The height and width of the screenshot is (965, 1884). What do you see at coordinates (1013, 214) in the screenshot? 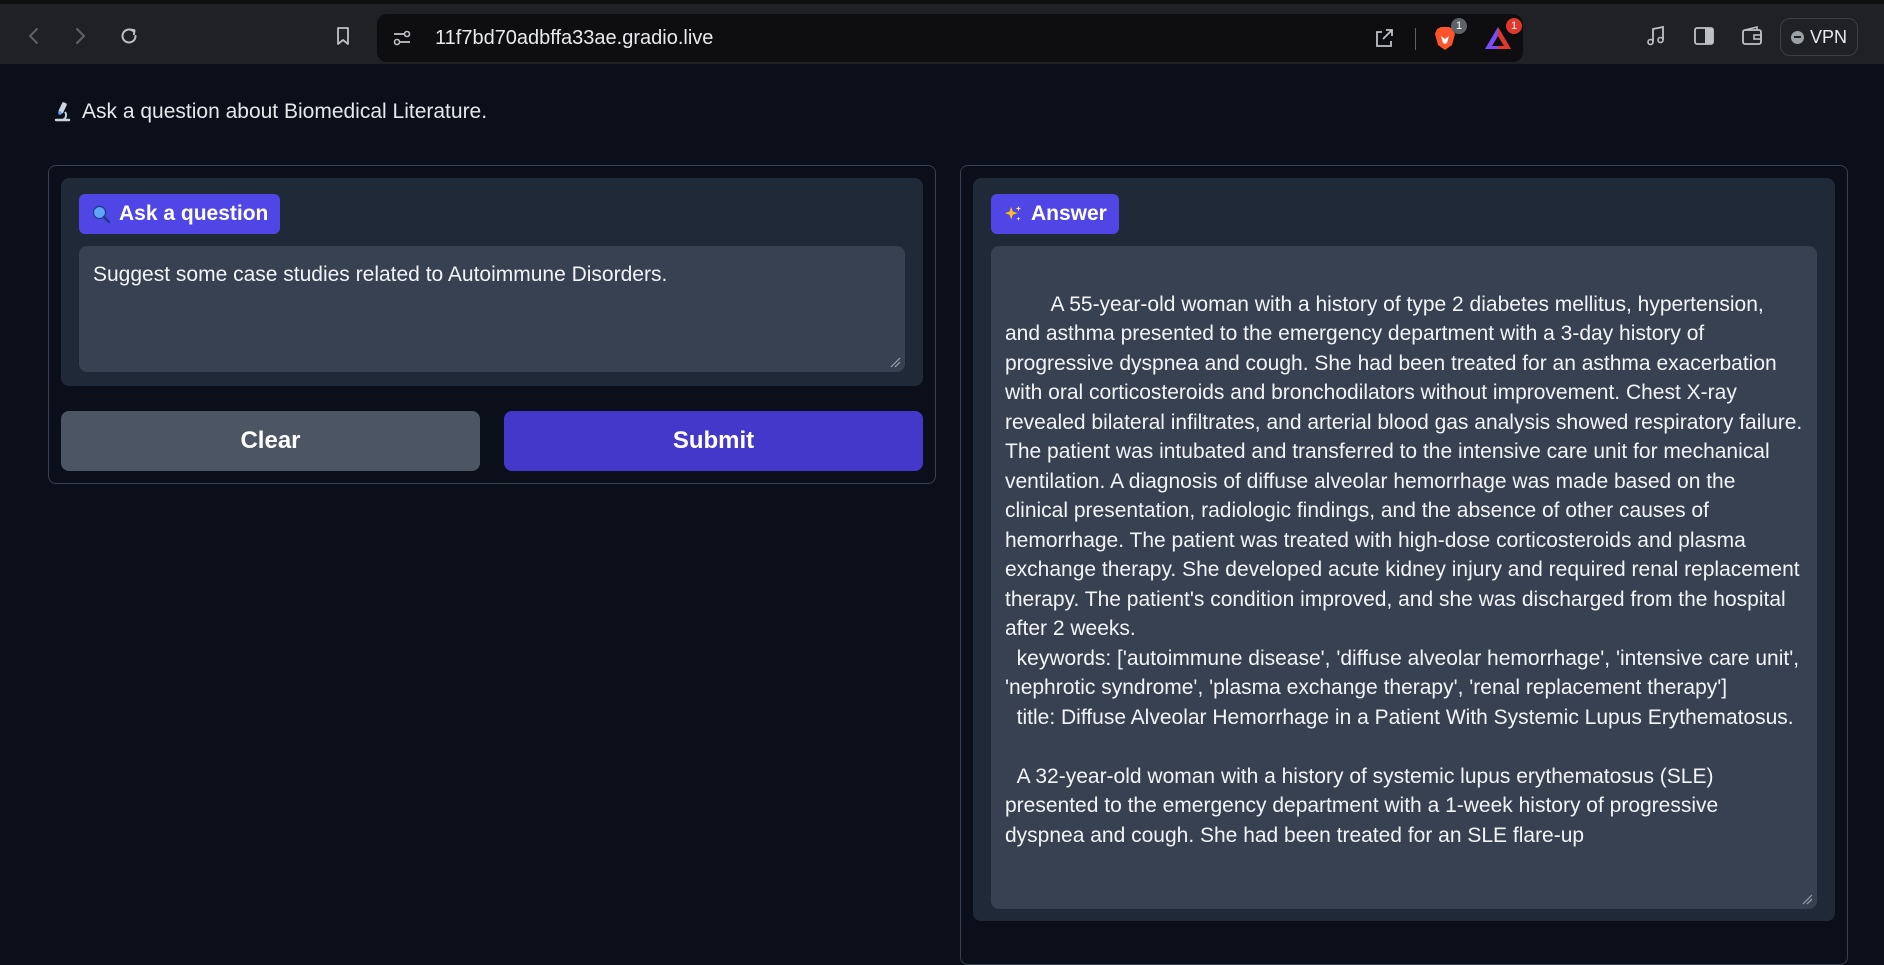
I see `sparkles-icon` at bounding box center [1013, 214].